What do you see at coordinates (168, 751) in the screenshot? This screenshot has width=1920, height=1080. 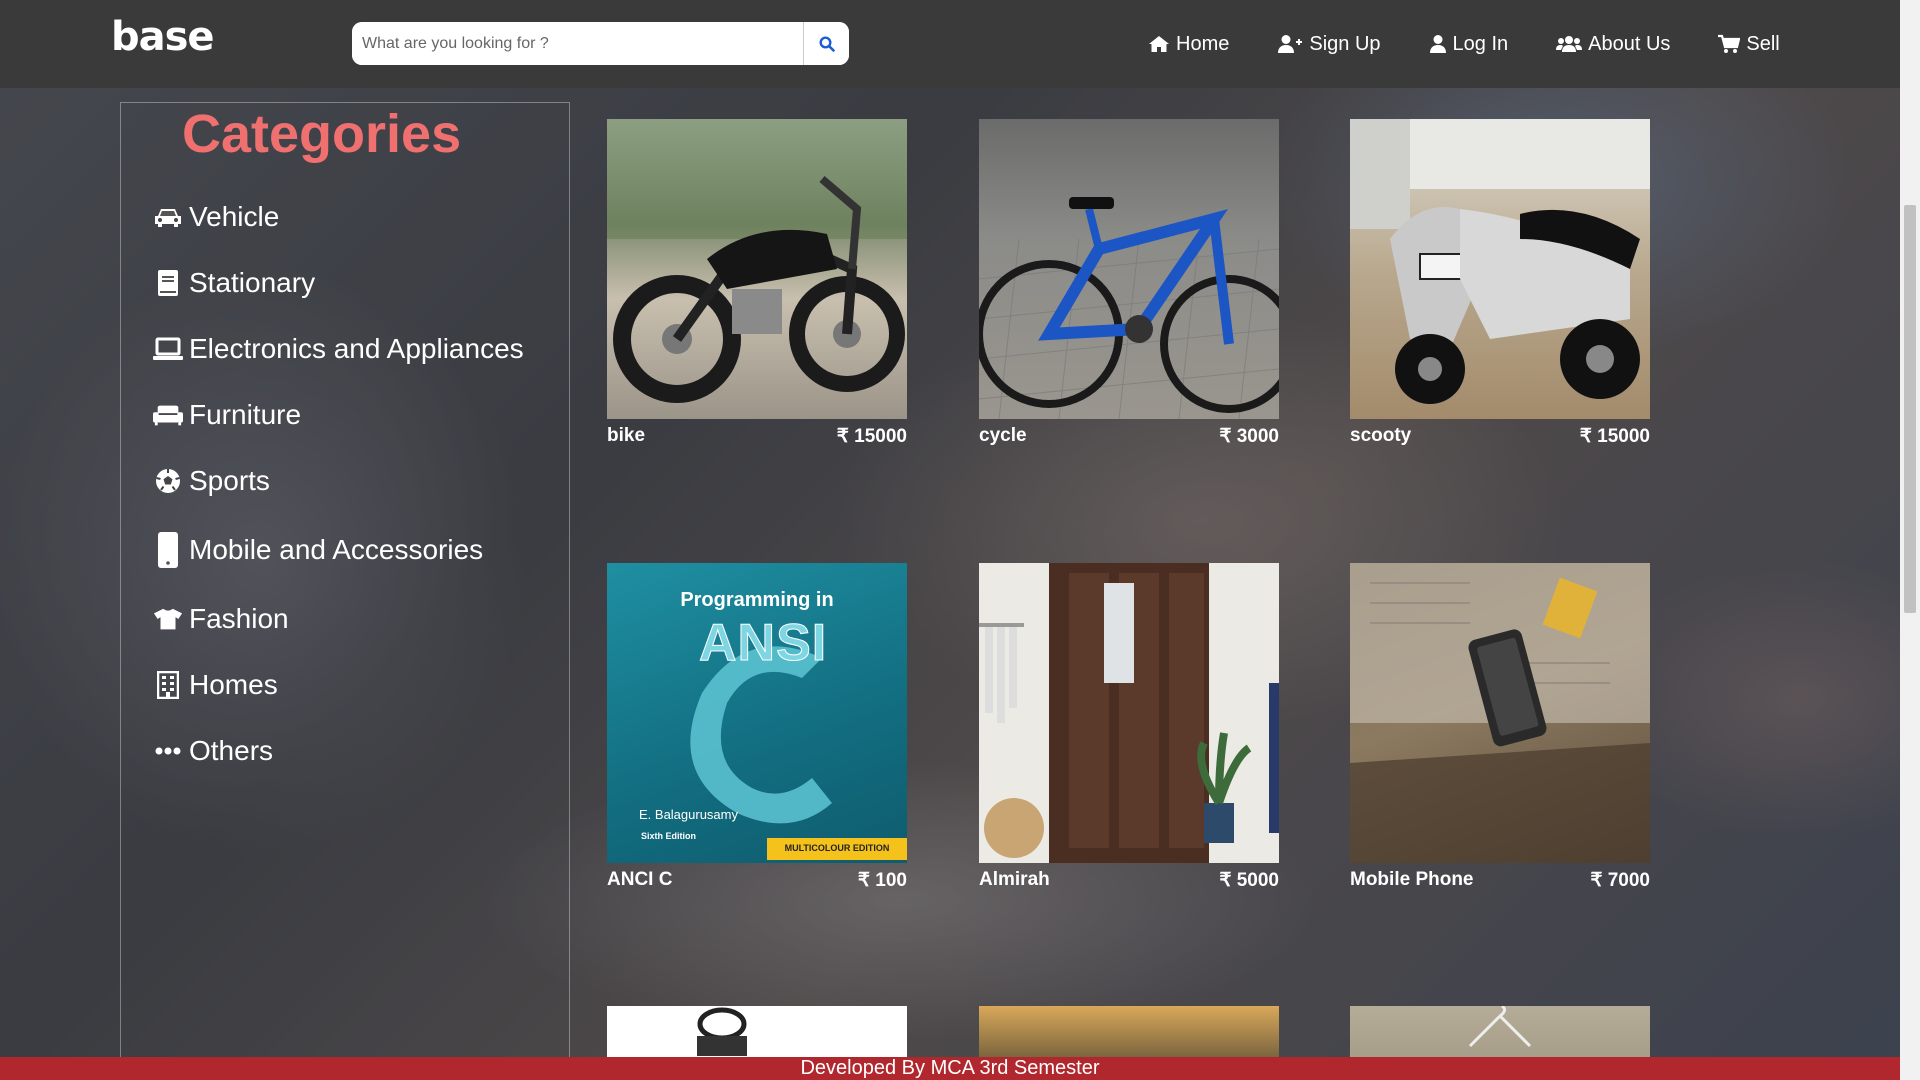 I see `ellipsis-icon` at bounding box center [168, 751].